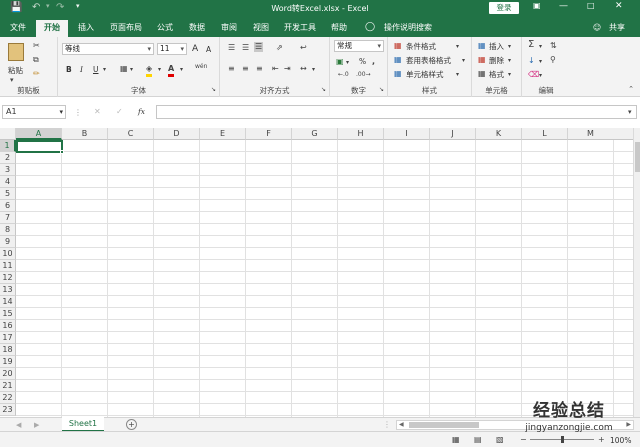 This screenshot has width=640, height=447. Describe the element at coordinates (407, 134) in the screenshot. I see `column-header-I: I` at that location.